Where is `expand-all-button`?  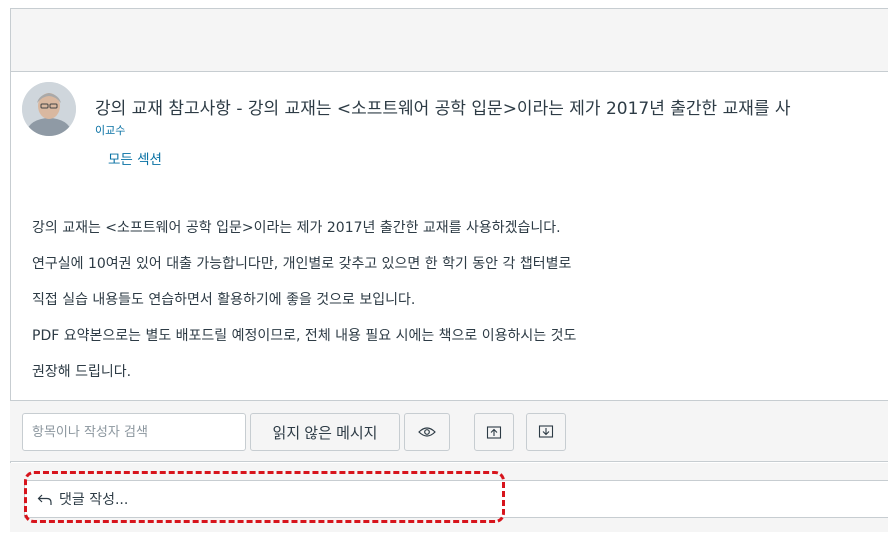 expand-all-button is located at coordinates (546, 432).